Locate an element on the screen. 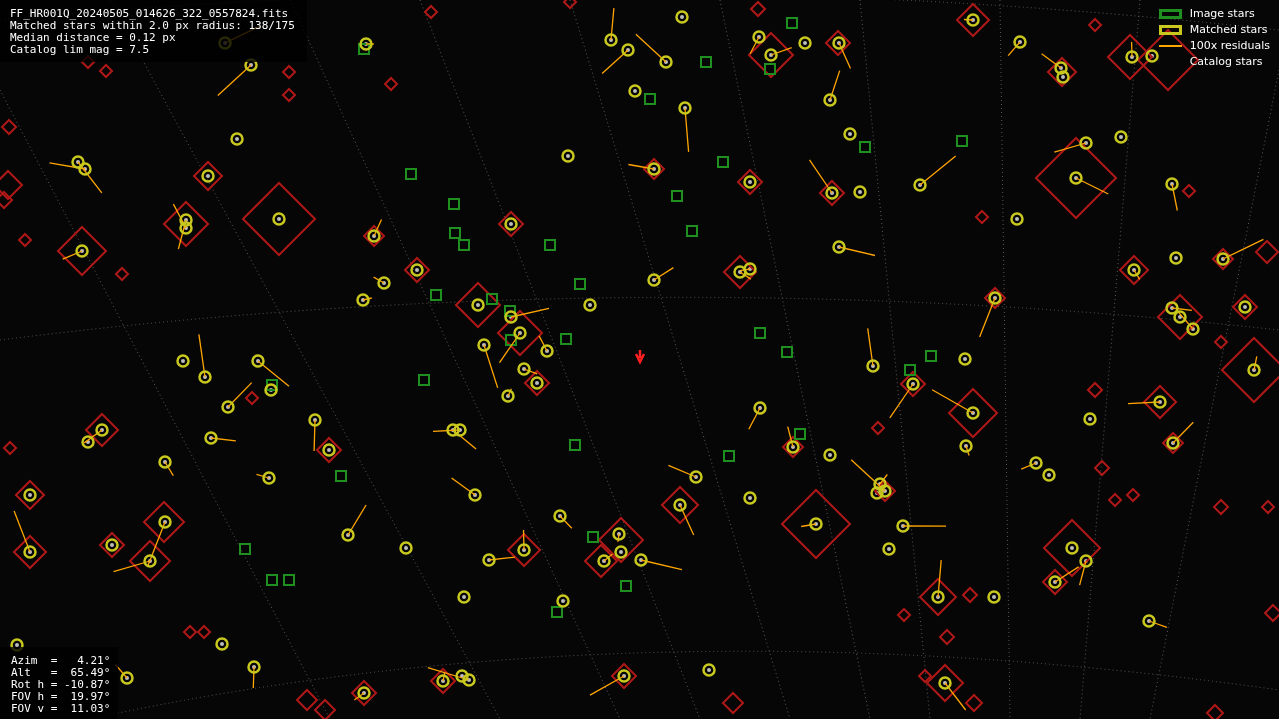 The height and width of the screenshot is (719, 1279). pointing-value: Rot h = -10.87° is located at coordinates (61, 685).